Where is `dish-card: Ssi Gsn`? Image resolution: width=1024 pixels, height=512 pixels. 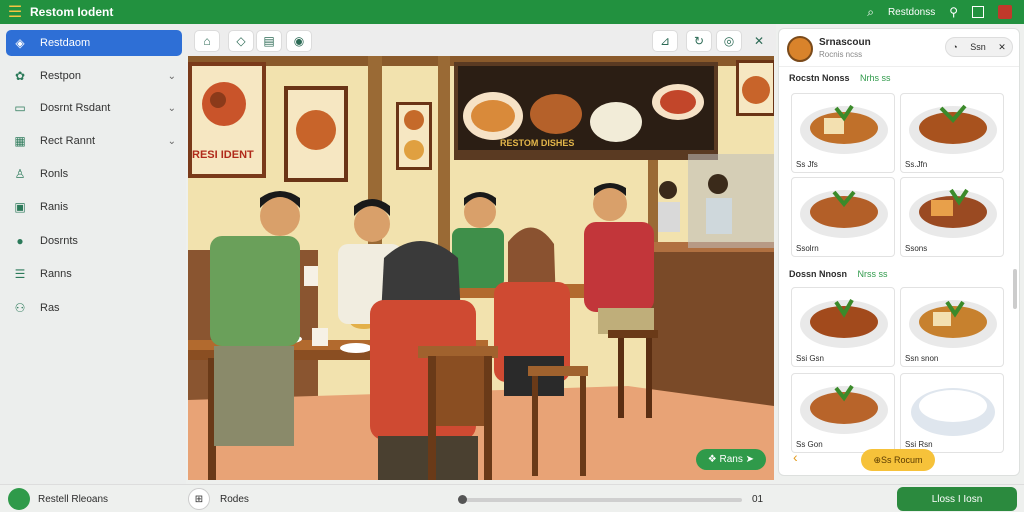 dish-card: Ssi Gsn is located at coordinates (843, 327).